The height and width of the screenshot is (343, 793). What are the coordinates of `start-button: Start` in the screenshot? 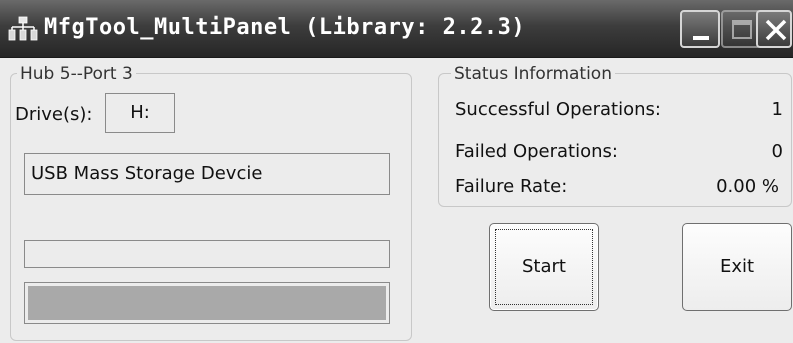 It's located at (544, 267).